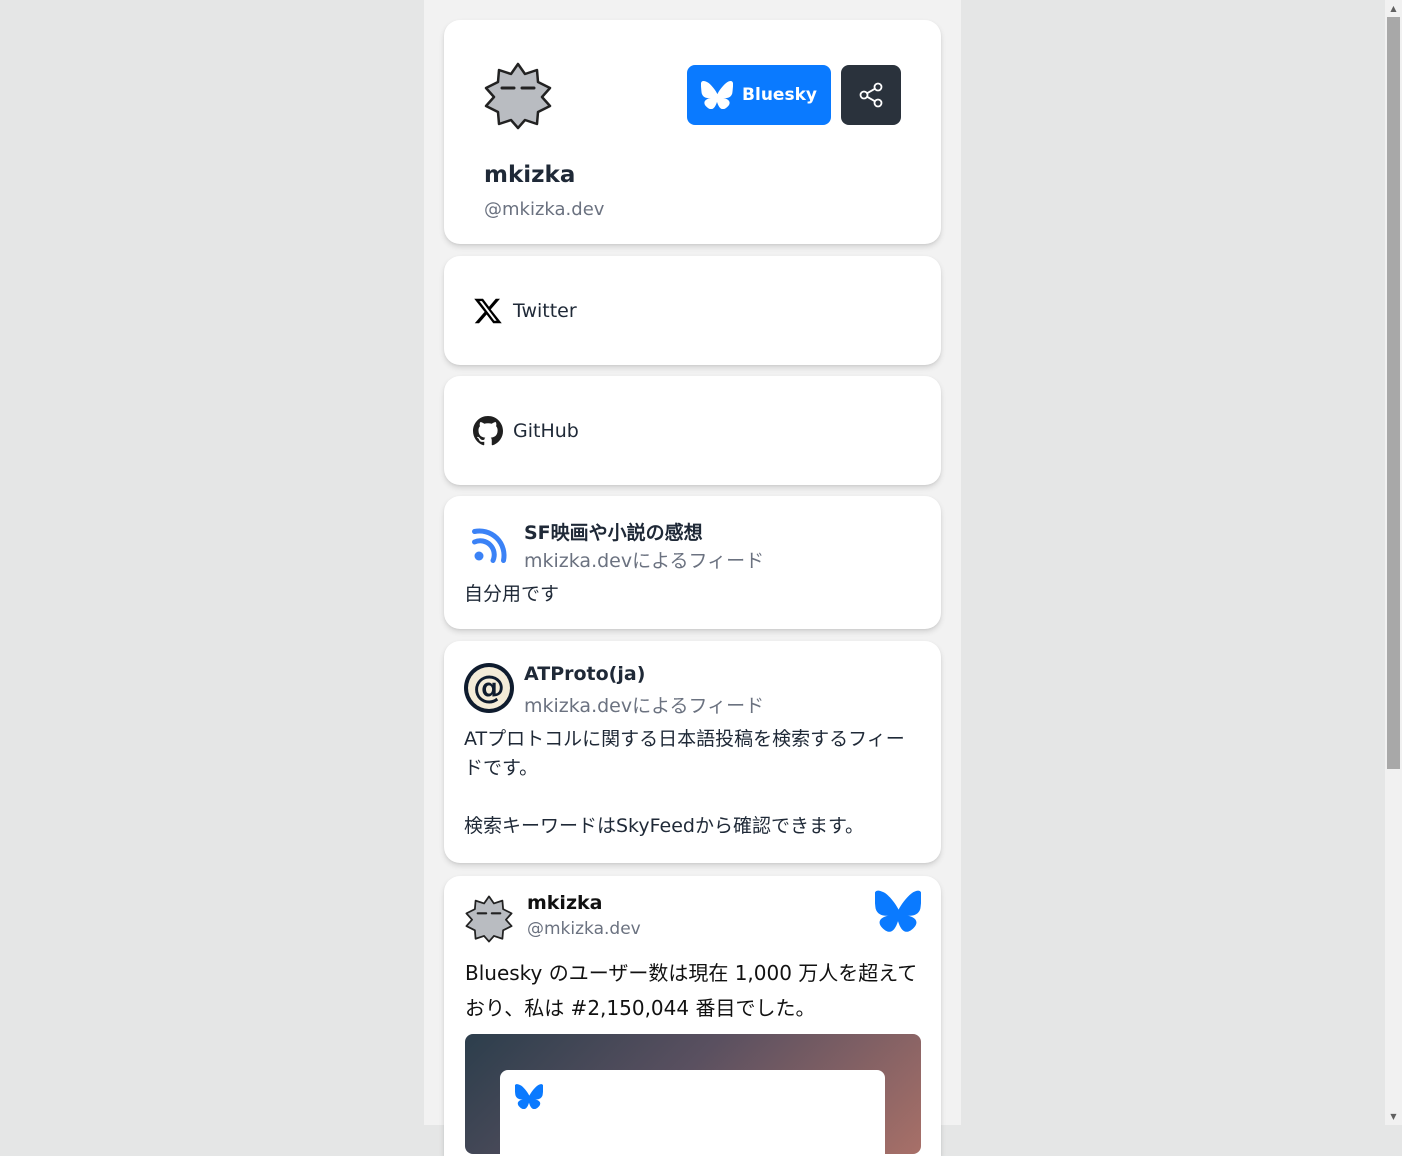 This screenshot has height=1156, width=1402. I want to click on post-author-name: mkizka, so click(565, 903).